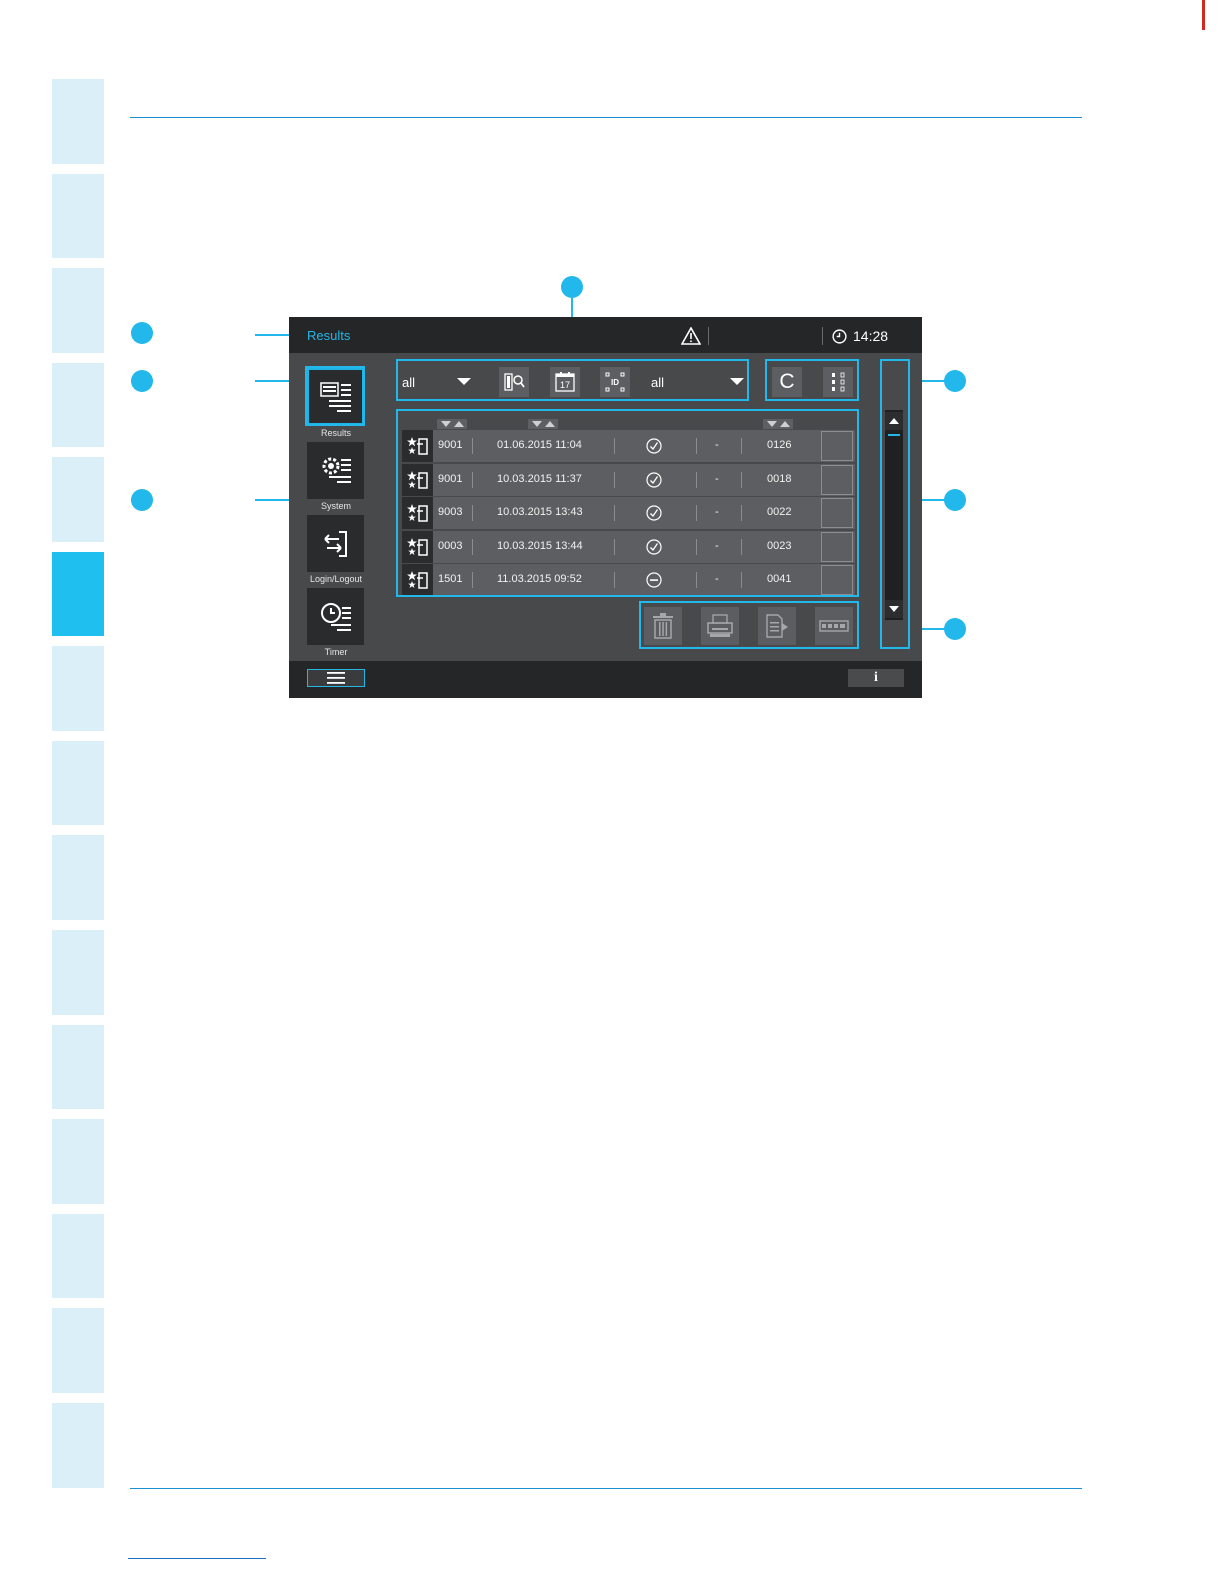 The width and height of the screenshot is (1224, 1584). I want to click on system-settings-icon, so click(336, 470).